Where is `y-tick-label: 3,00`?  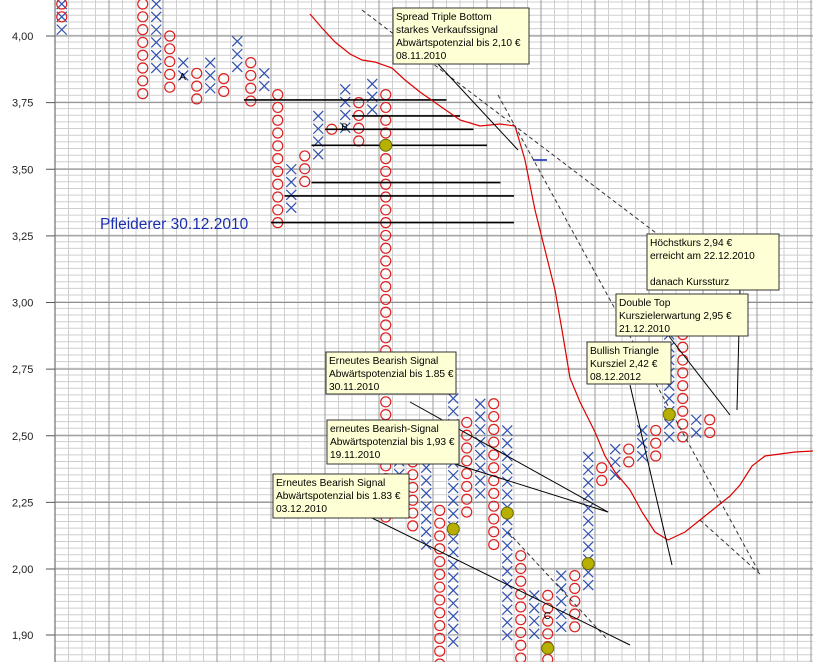 y-tick-label: 3,00 is located at coordinates (22, 304).